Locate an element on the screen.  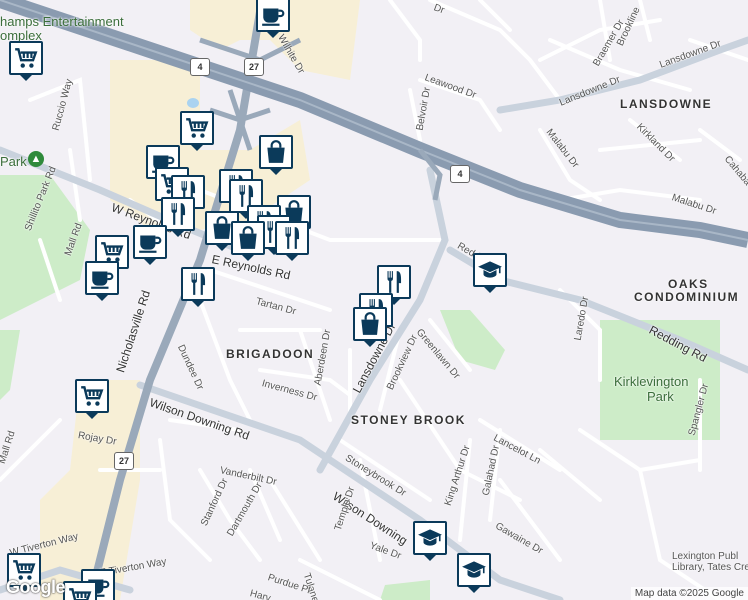
poi-shillito-park: Park is located at coordinates (13, 161).